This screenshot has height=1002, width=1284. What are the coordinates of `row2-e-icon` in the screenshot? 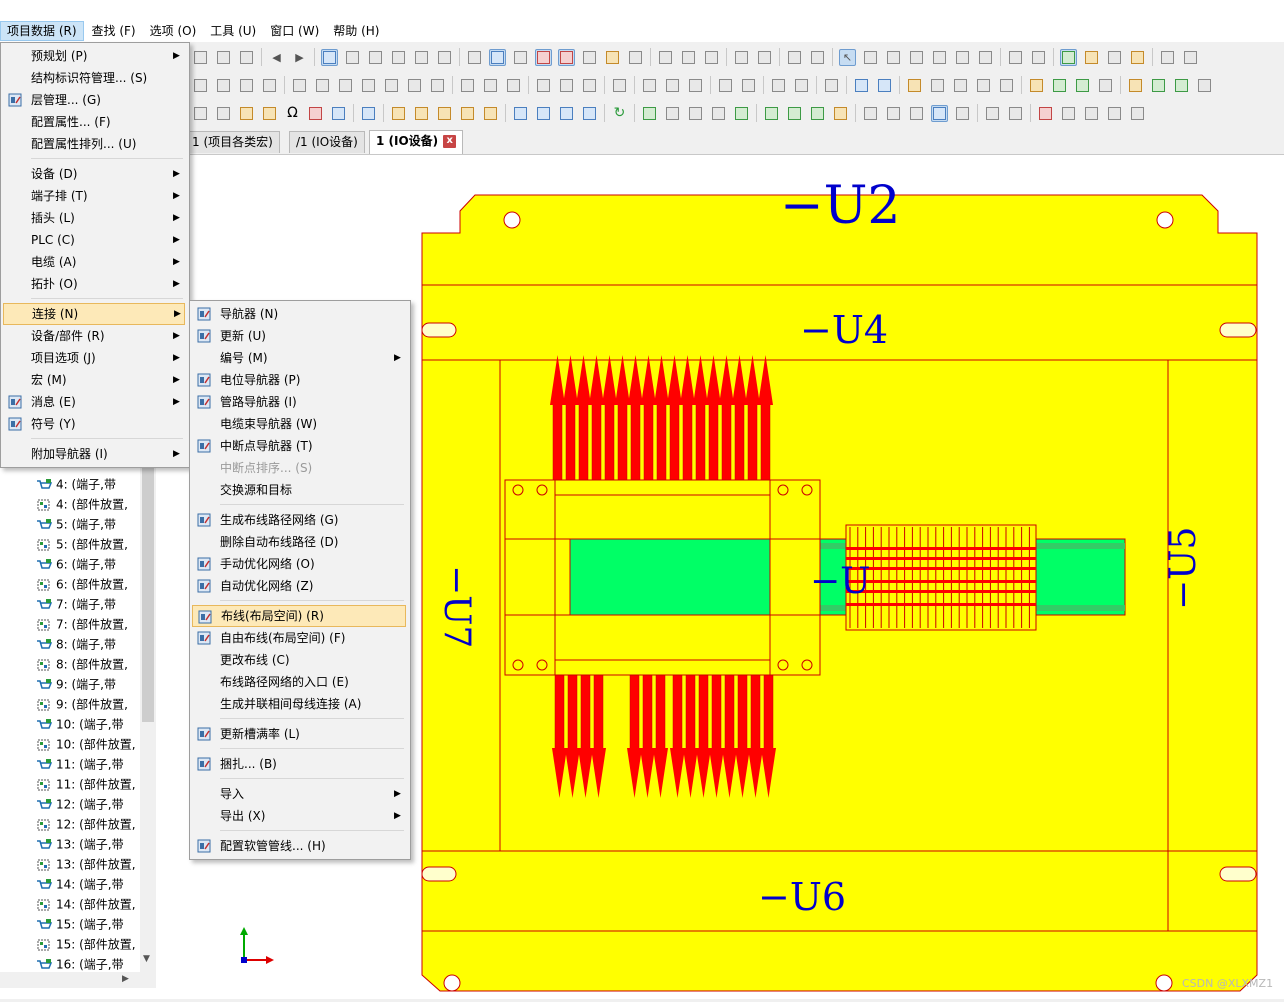 It's located at (299, 85).